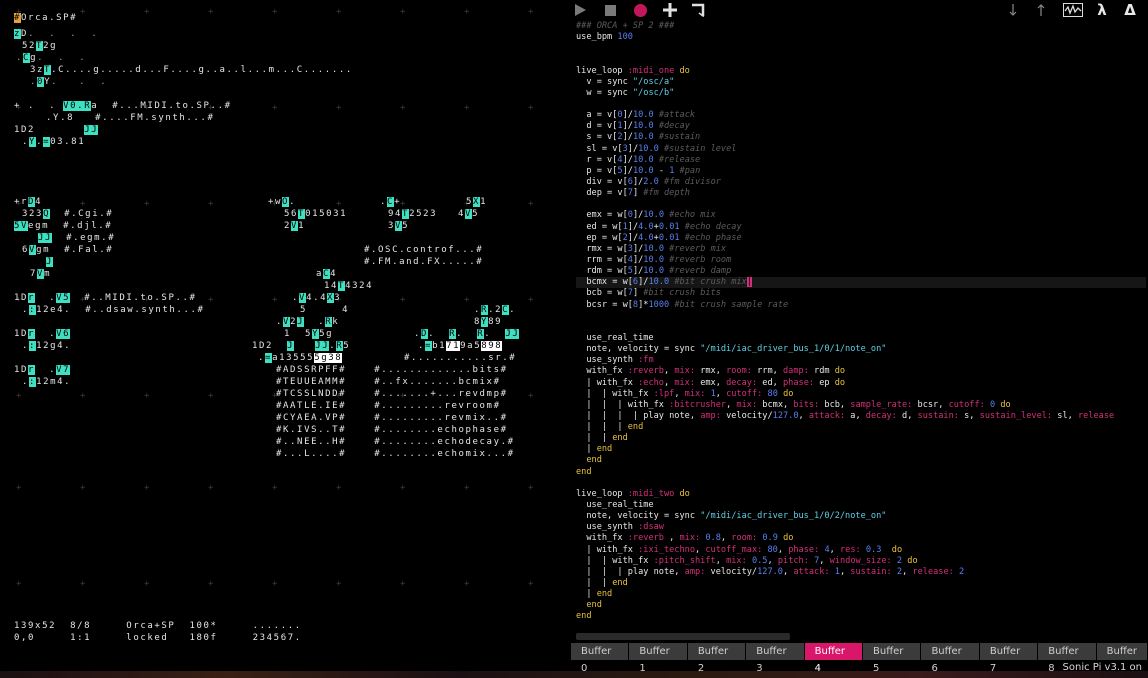 The image size is (1148, 678). I want to click on orca-row: 94T2523, so click(412, 214).